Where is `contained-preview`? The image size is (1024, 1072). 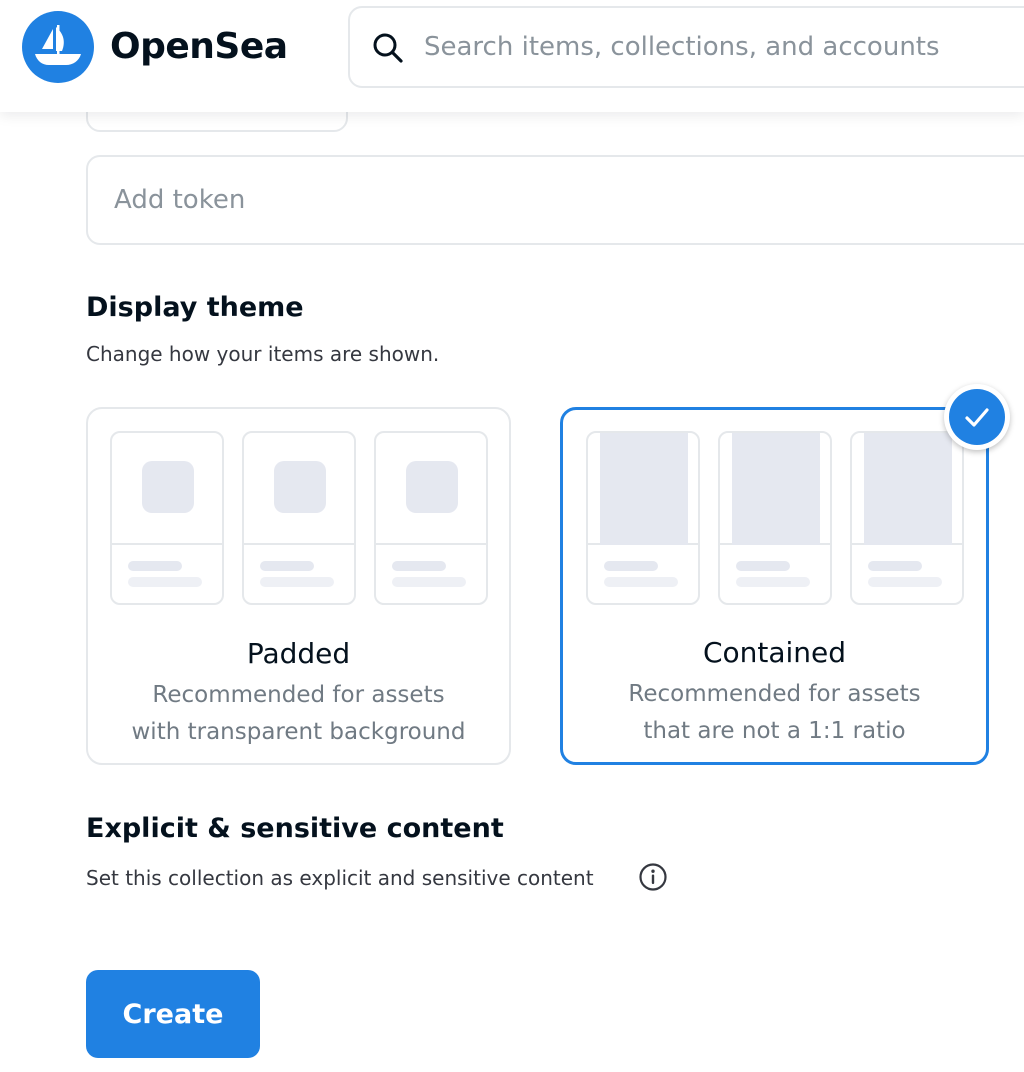 contained-preview is located at coordinates (776, 519).